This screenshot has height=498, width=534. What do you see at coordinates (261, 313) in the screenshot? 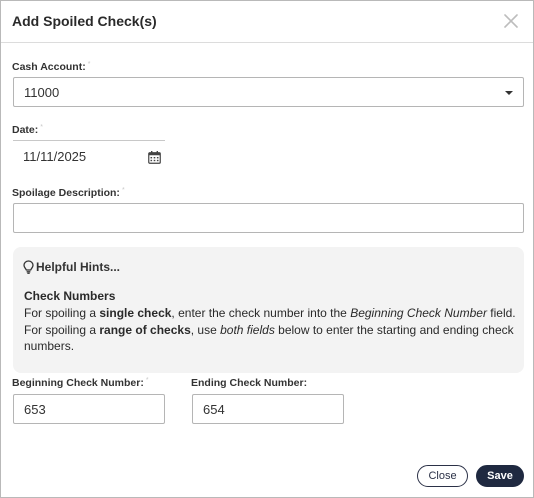
I see `hint-text: , enter the check number into the` at bounding box center [261, 313].